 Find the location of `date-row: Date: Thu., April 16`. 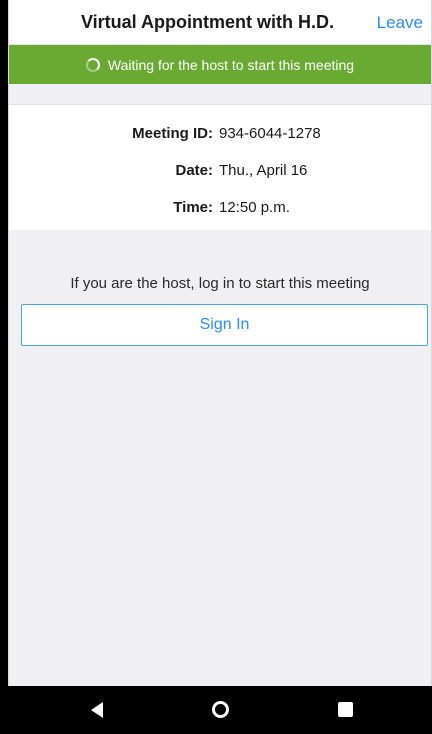

date-row: Date: Thu., April 16 is located at coordinates (220, 172).